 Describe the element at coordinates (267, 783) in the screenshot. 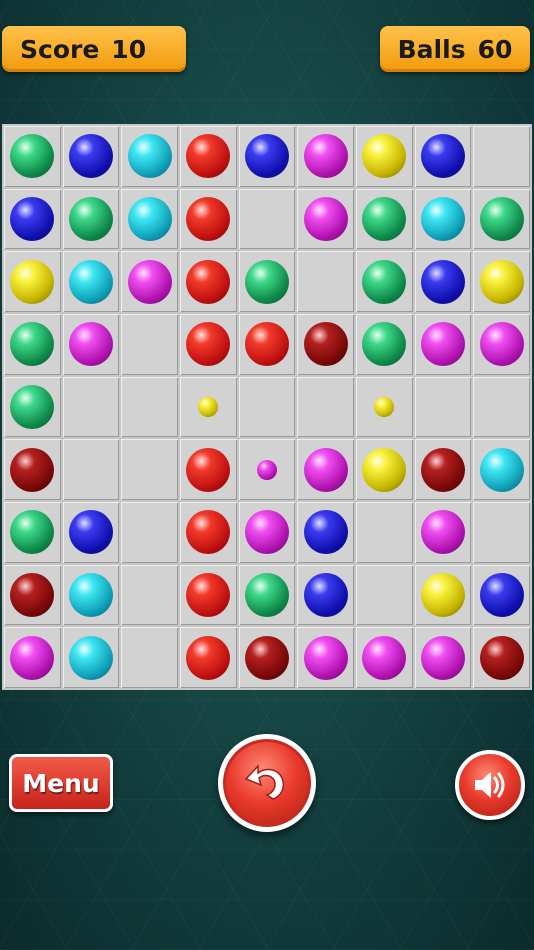

I see `undo-button` at that location.